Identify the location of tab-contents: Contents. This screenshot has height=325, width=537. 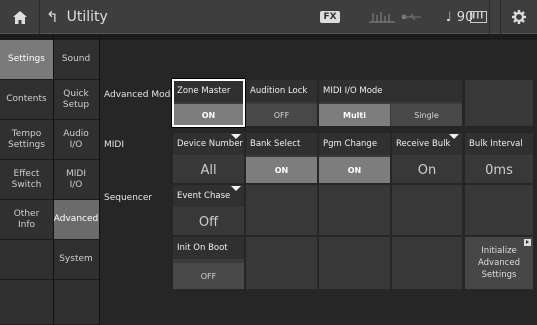
(26, 100).